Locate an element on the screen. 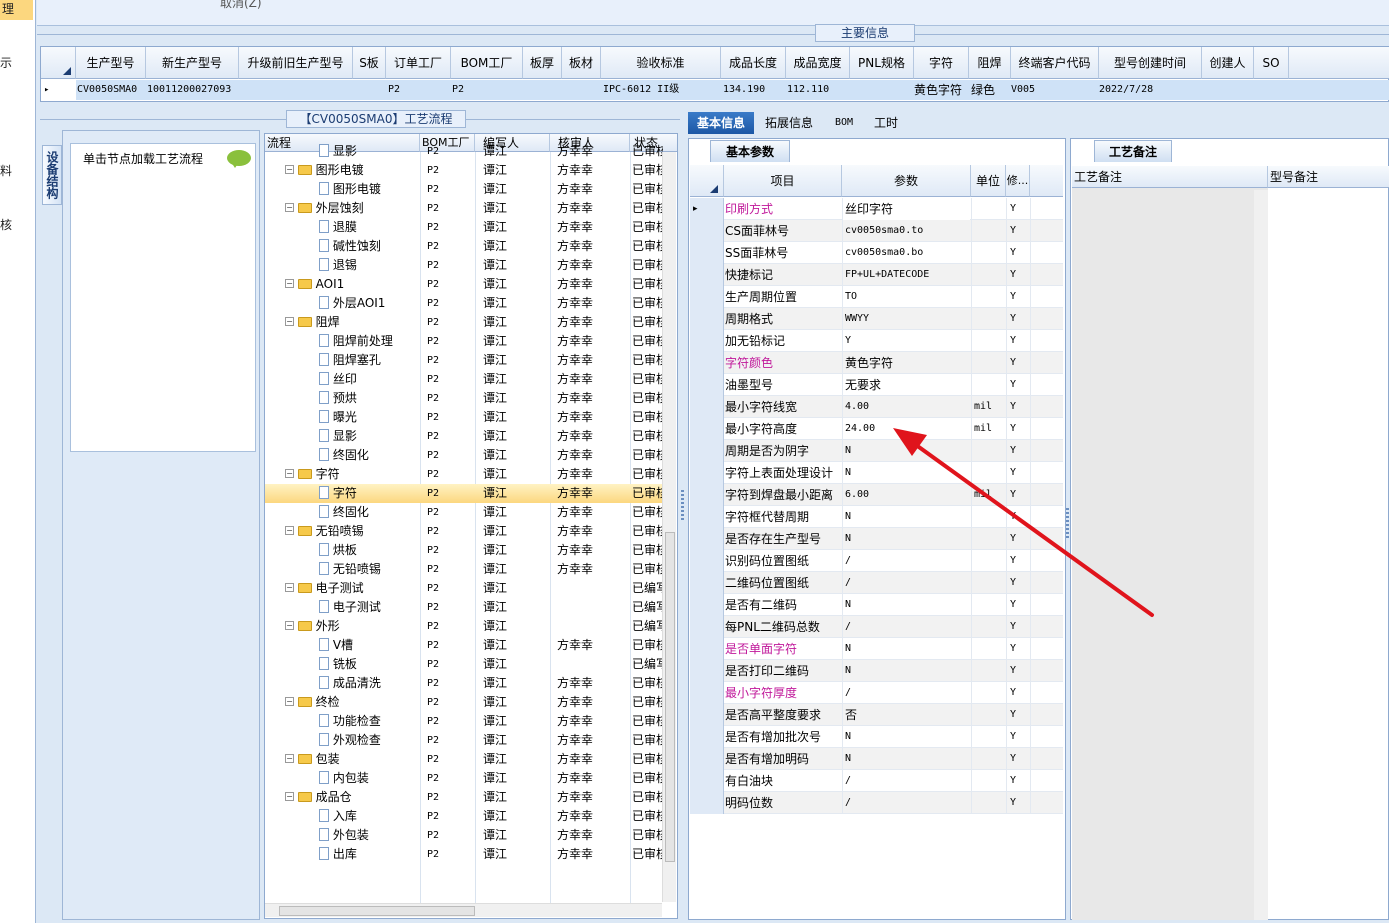  param-row: 是否有增加批次号 N Y is located at coordinates (876, 737).